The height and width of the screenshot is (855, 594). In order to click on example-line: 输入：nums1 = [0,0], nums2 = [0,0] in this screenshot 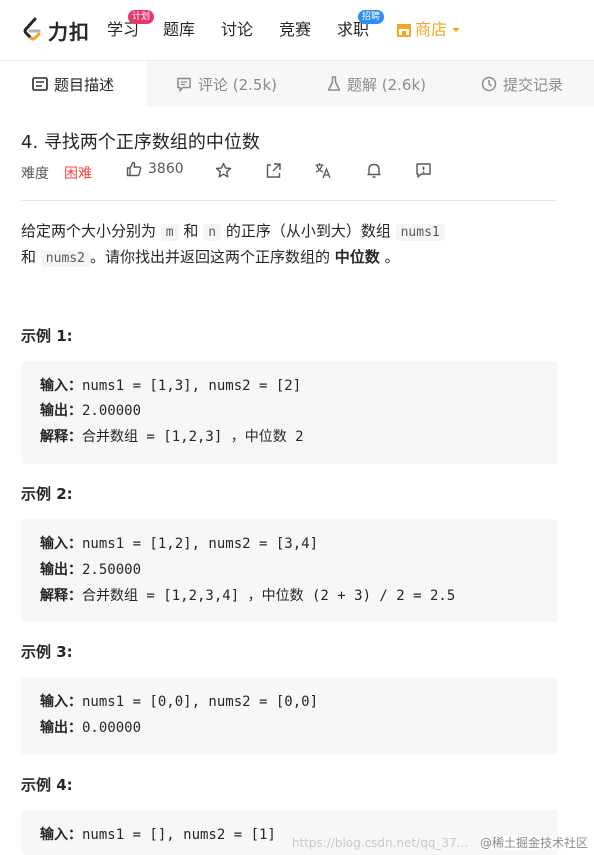, I will do `click(179, 702)`.